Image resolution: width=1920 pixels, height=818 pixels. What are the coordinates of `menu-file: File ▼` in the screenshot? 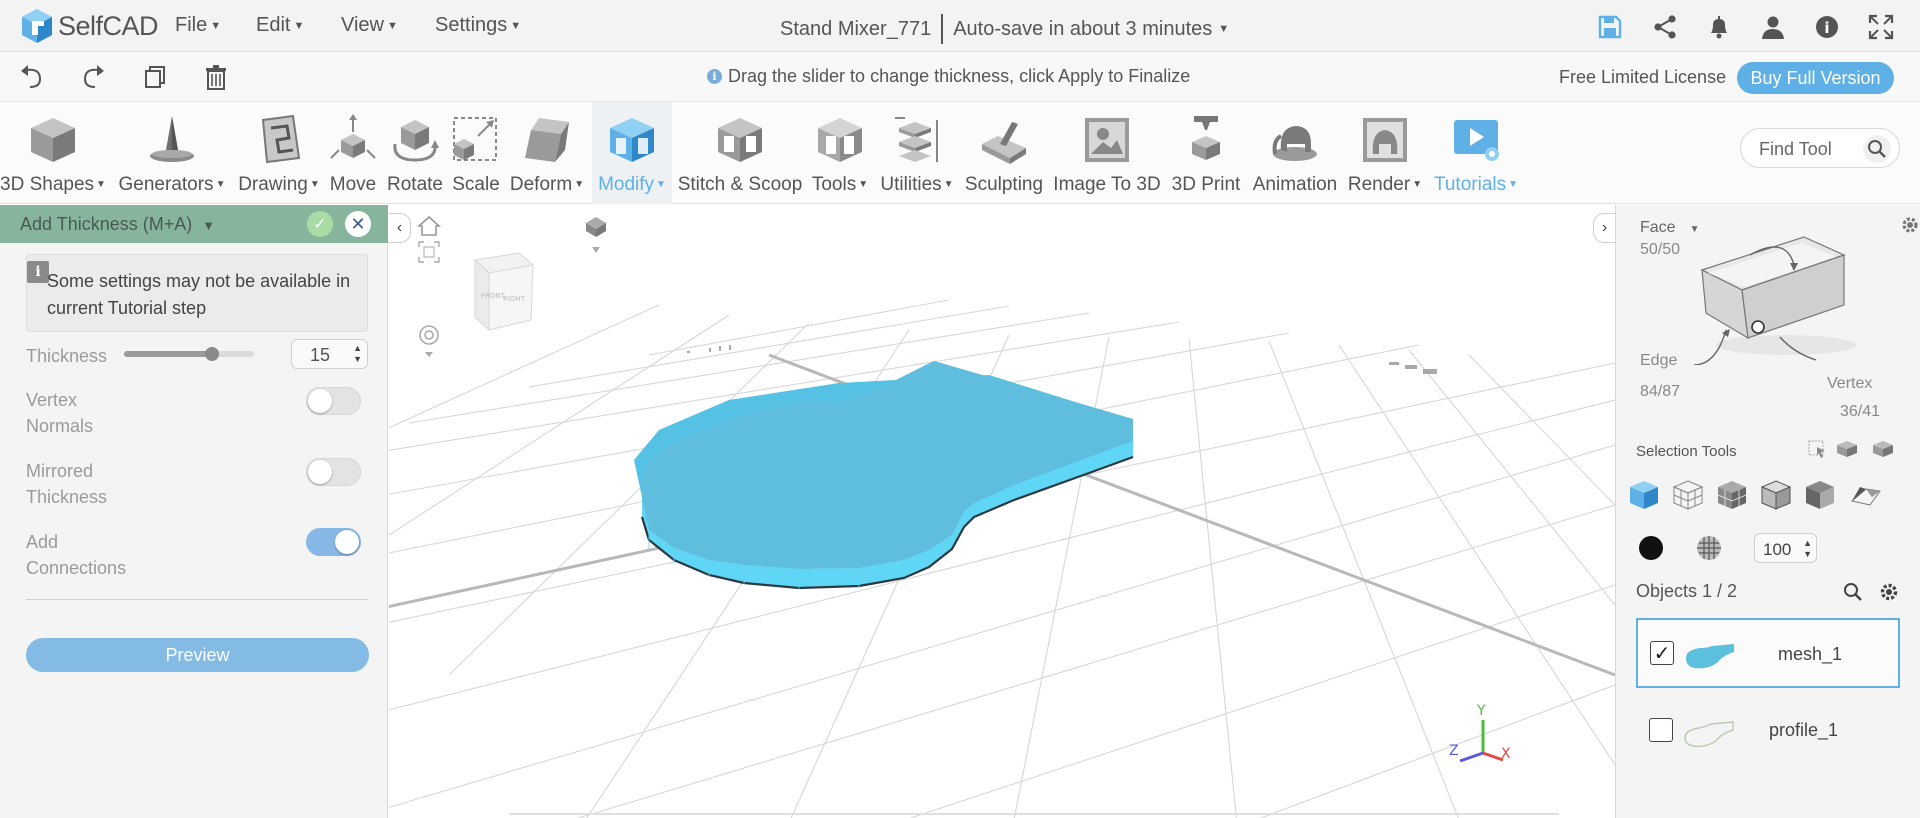 It's located at (198, 25).